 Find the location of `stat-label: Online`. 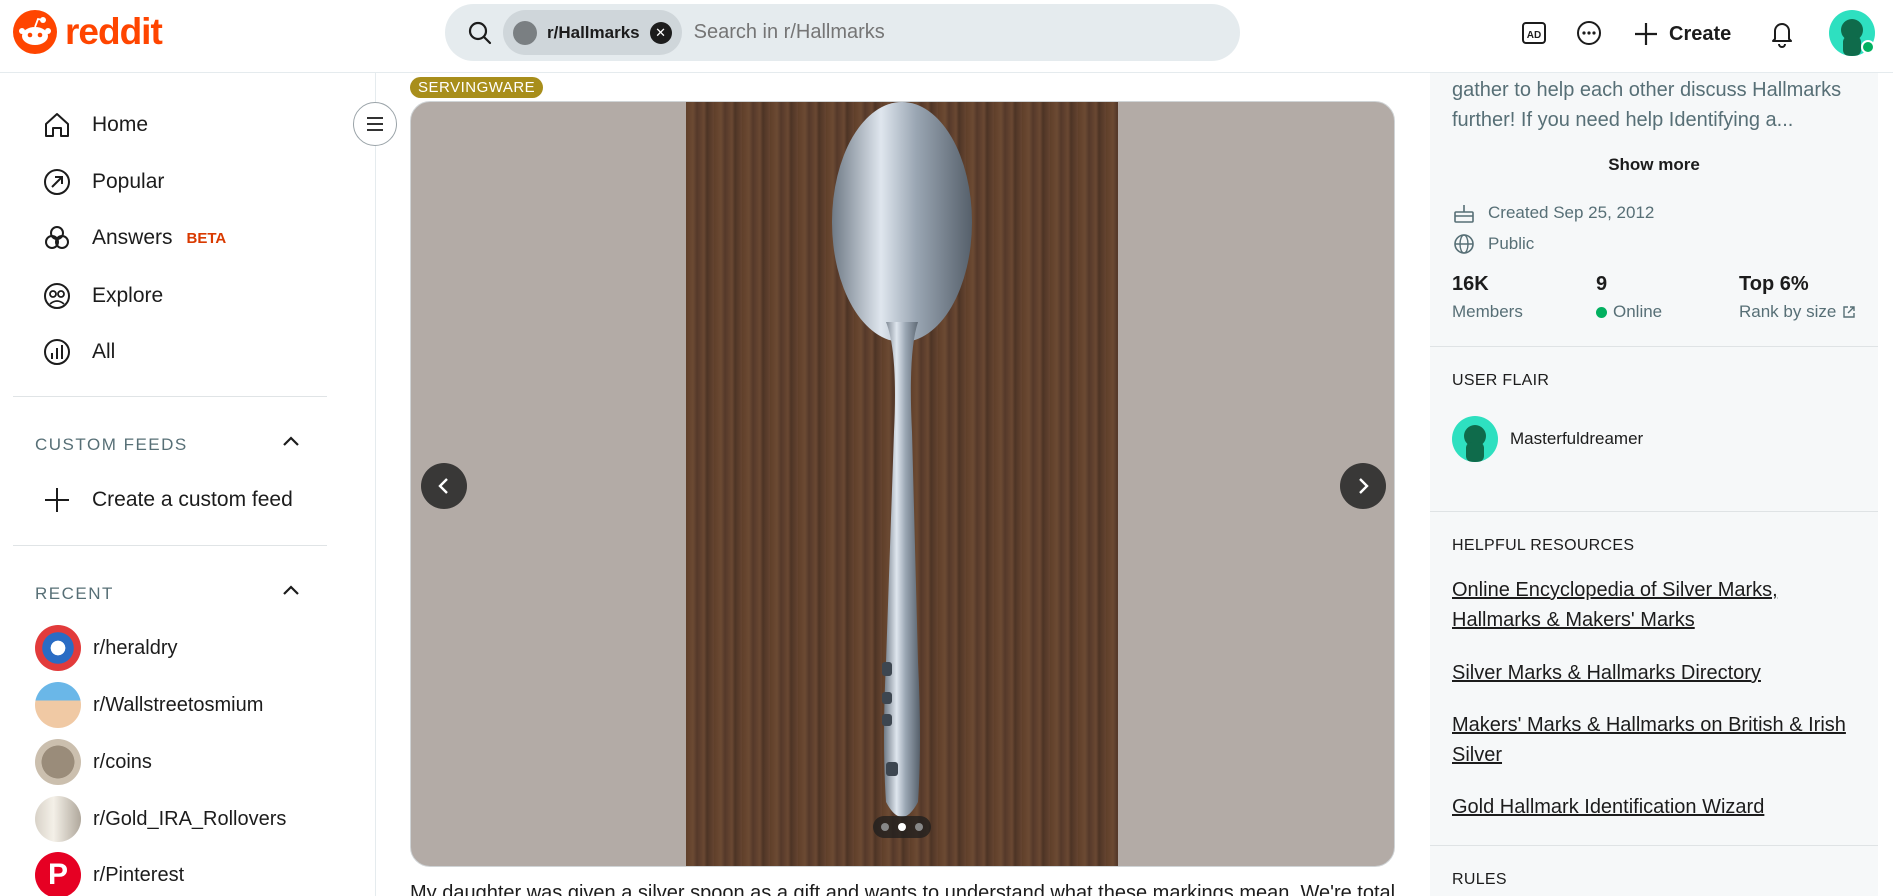

stat-label: Online is located at coordinates (1638, 311).